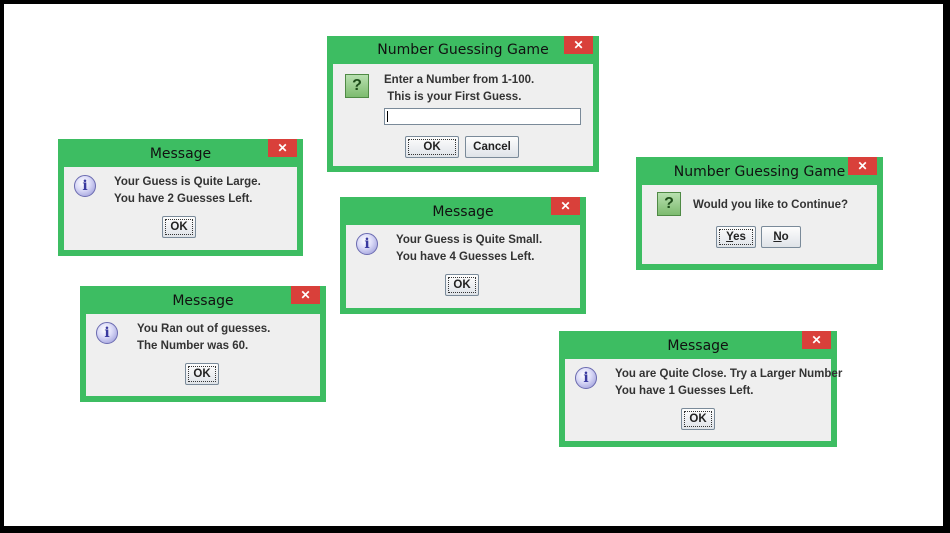  What do you see at coordinates (771, 205) in the screenshot?
I see `continue-question: Would you like to Continue?` at bounding box center [771, 205].